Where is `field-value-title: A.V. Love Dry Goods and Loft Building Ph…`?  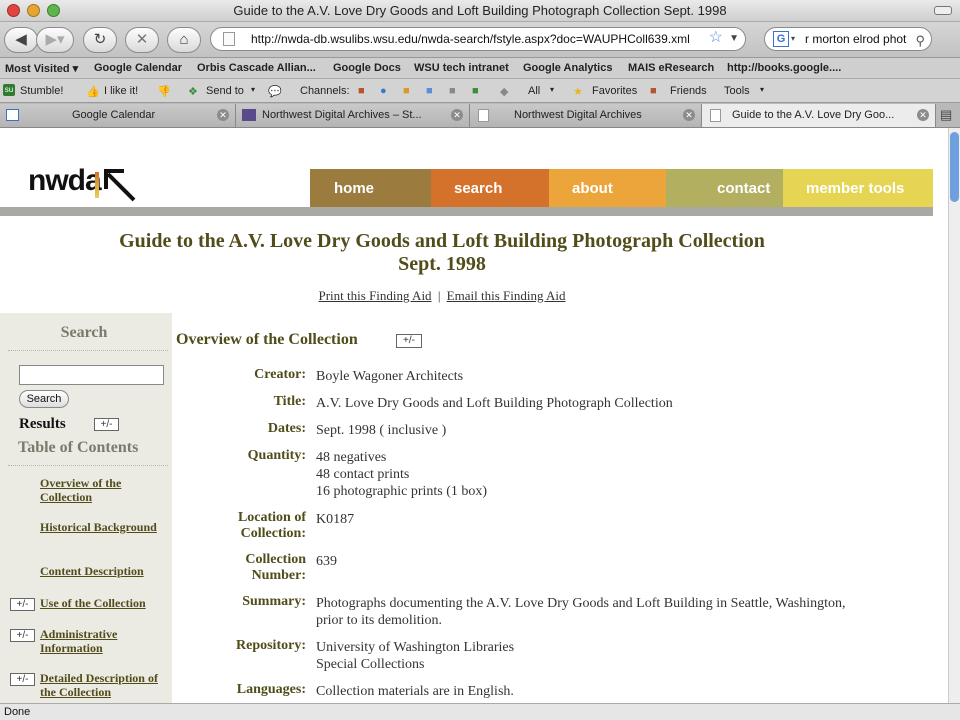
field-value-title: A.V. Love Dry Goods and Loft Building Ph… is located at coordinates (494, 403).